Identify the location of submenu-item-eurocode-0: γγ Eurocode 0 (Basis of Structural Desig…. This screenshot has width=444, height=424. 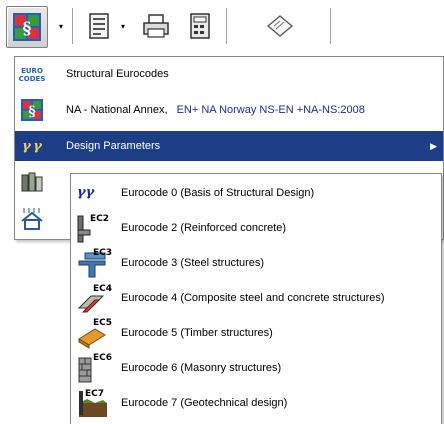
(256, 193).